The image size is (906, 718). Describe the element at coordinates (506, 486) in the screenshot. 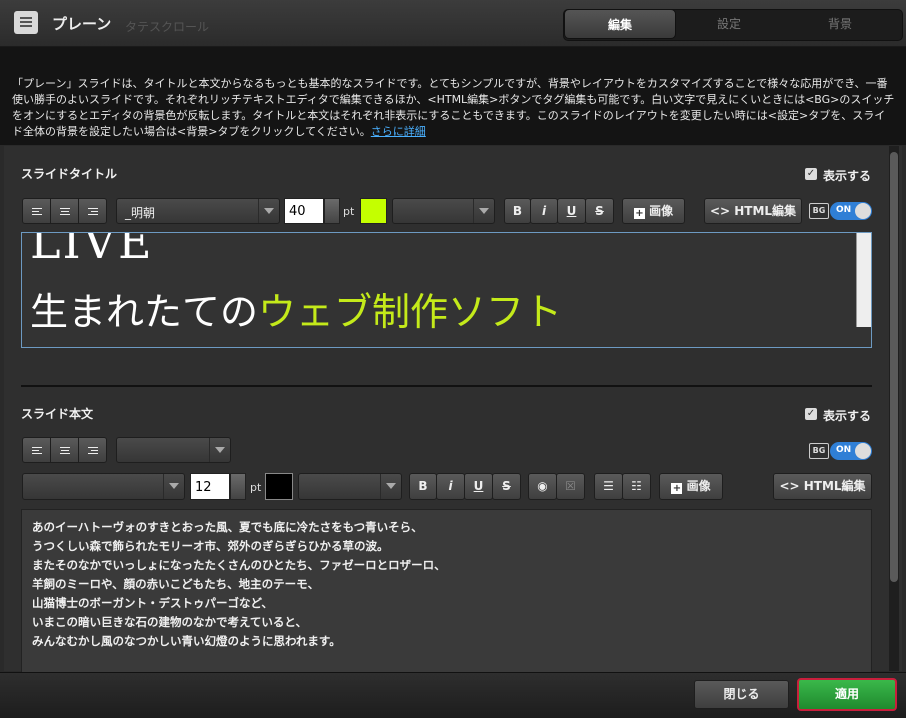

I see `body-strikethrough-icon: S` at that location.